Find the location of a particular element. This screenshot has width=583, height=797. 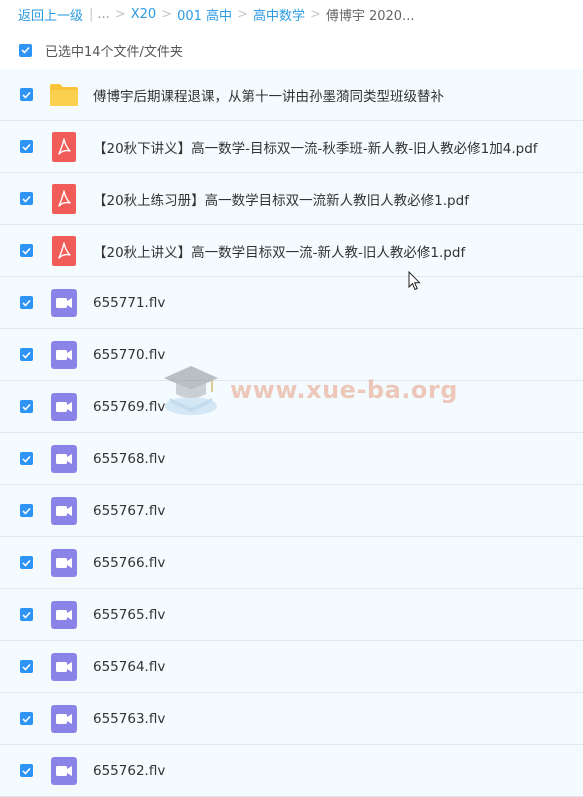

file-name: 655762.flv is located at coordinates (129, 771).